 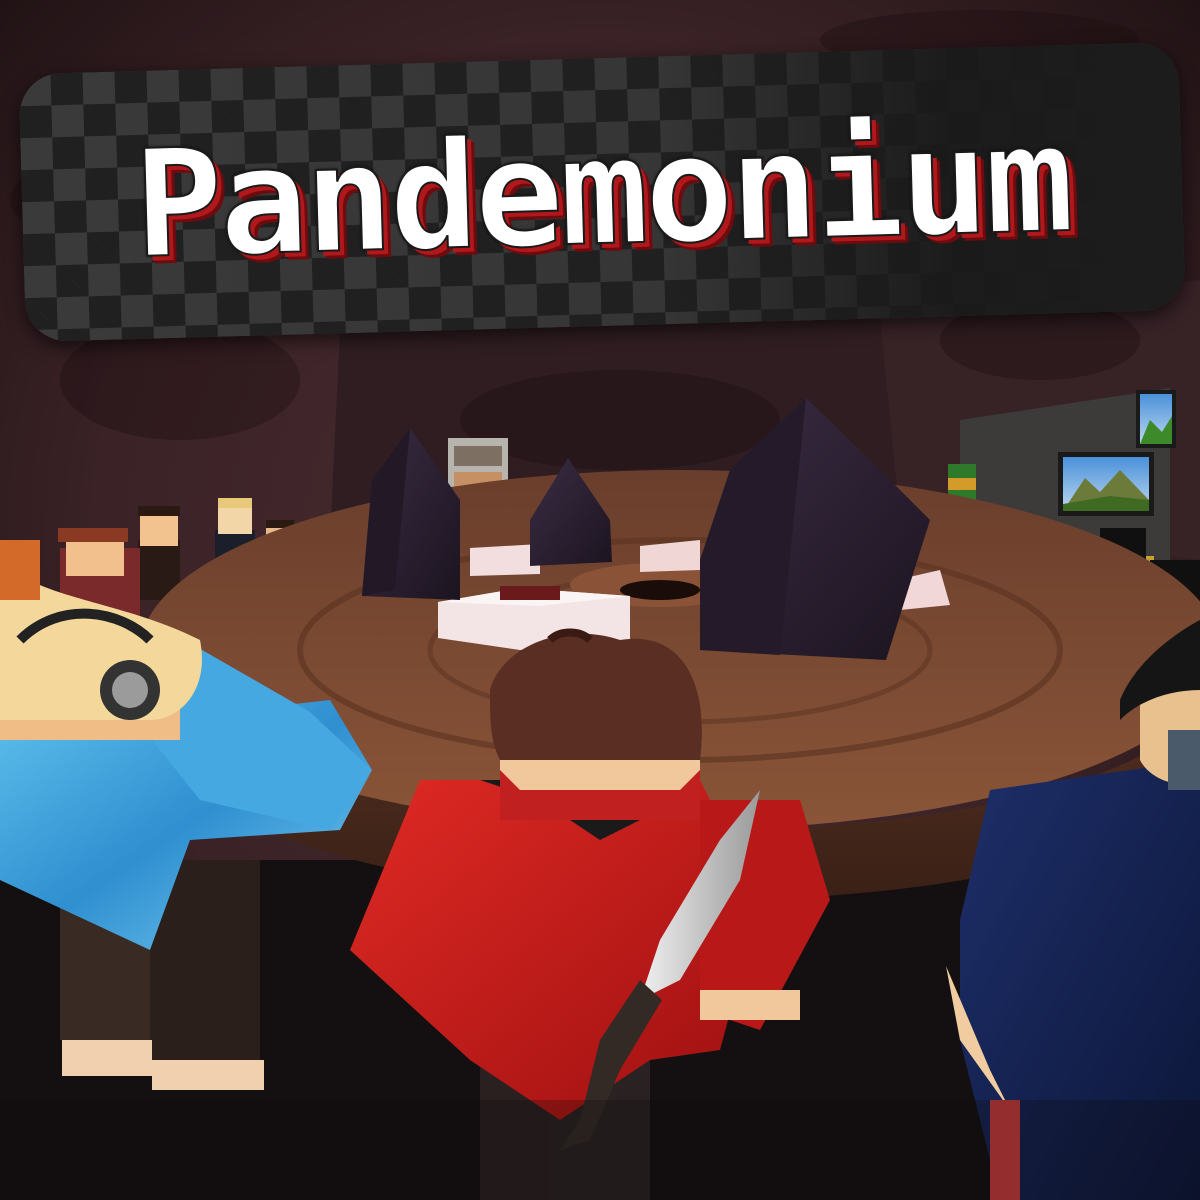 I want to click on game-title: Pandemonium, so click(x=602, y=192).